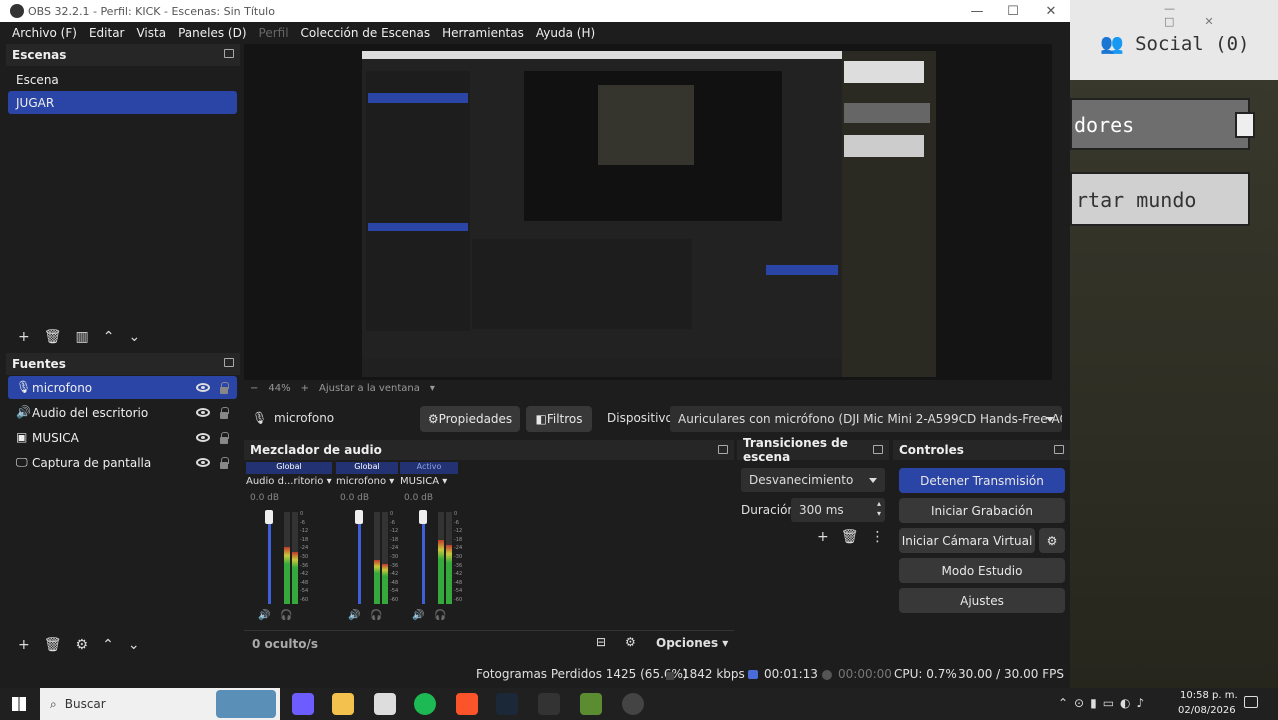 This screenshot has height=720, width=1278. Describe the element at coordinates (467, 704) in the screenshot. I see `brave-icon` at that location.